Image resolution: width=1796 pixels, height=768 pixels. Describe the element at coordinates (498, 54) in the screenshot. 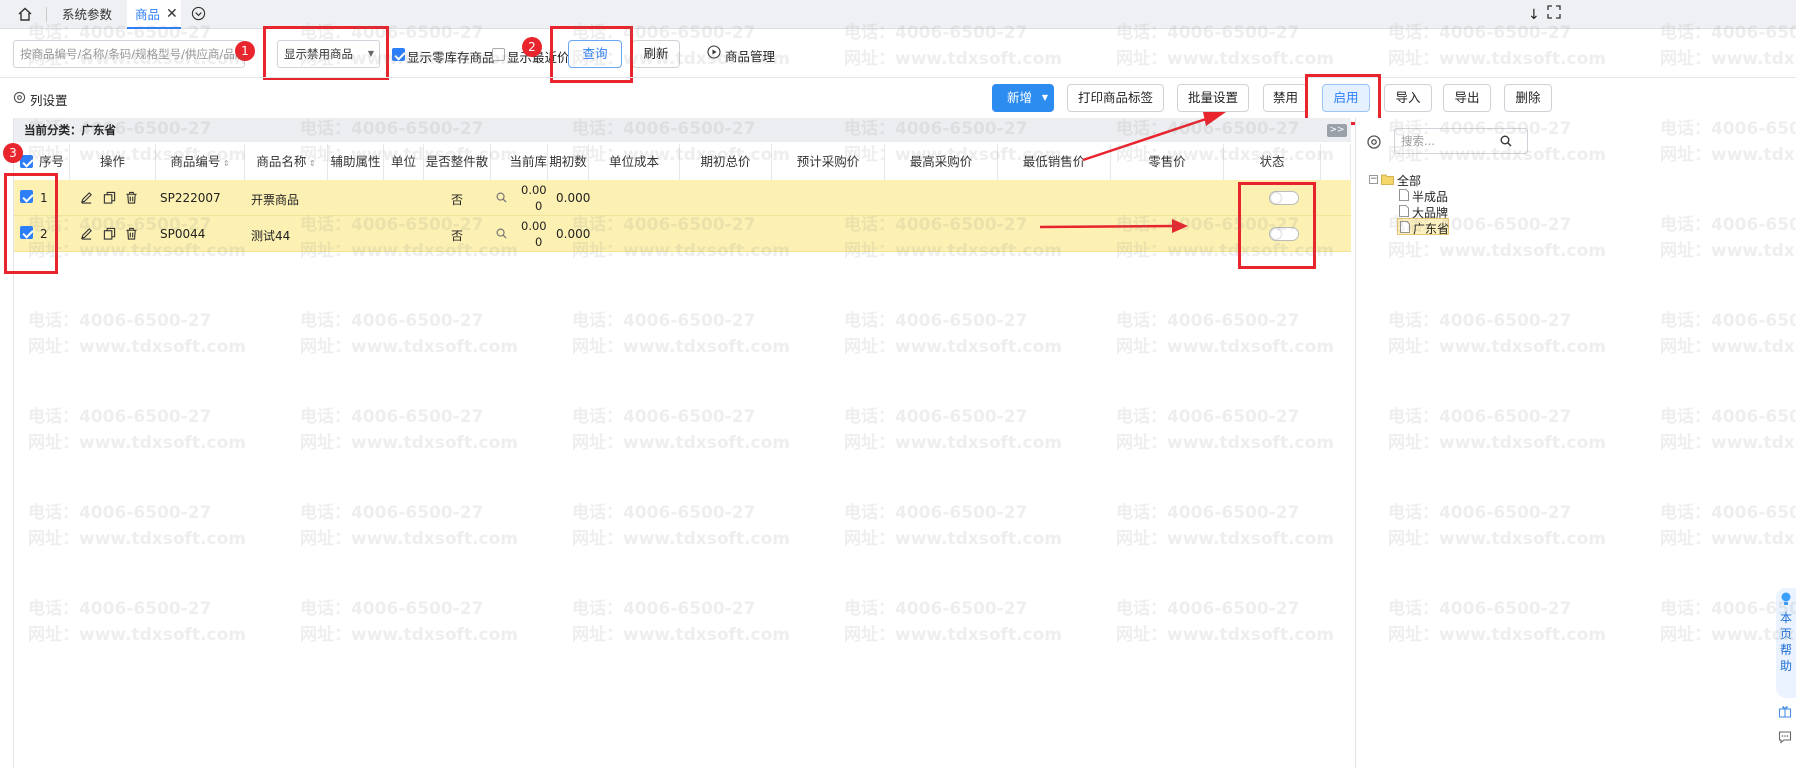

I see `show-recent-price-checkbox` at that location.